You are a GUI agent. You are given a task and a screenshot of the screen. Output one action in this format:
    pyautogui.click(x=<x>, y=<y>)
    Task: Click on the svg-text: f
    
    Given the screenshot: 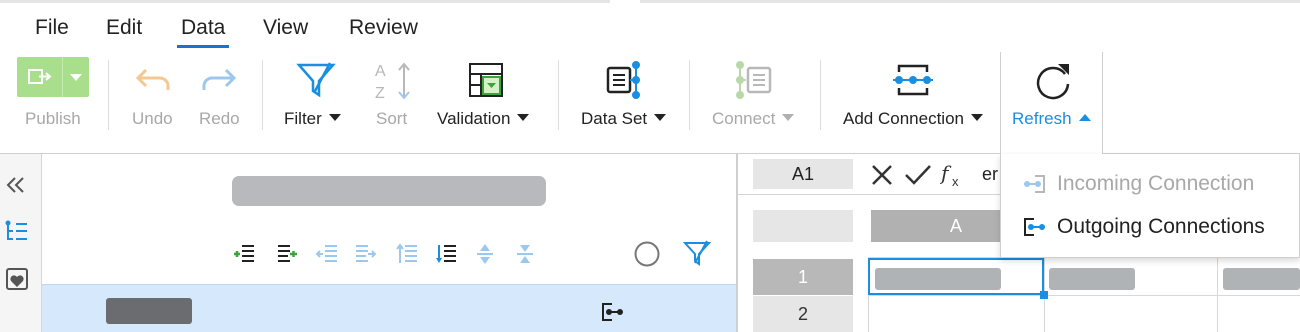 What is the action you would take?
    pyautogui.click(x=946, y=173)
    